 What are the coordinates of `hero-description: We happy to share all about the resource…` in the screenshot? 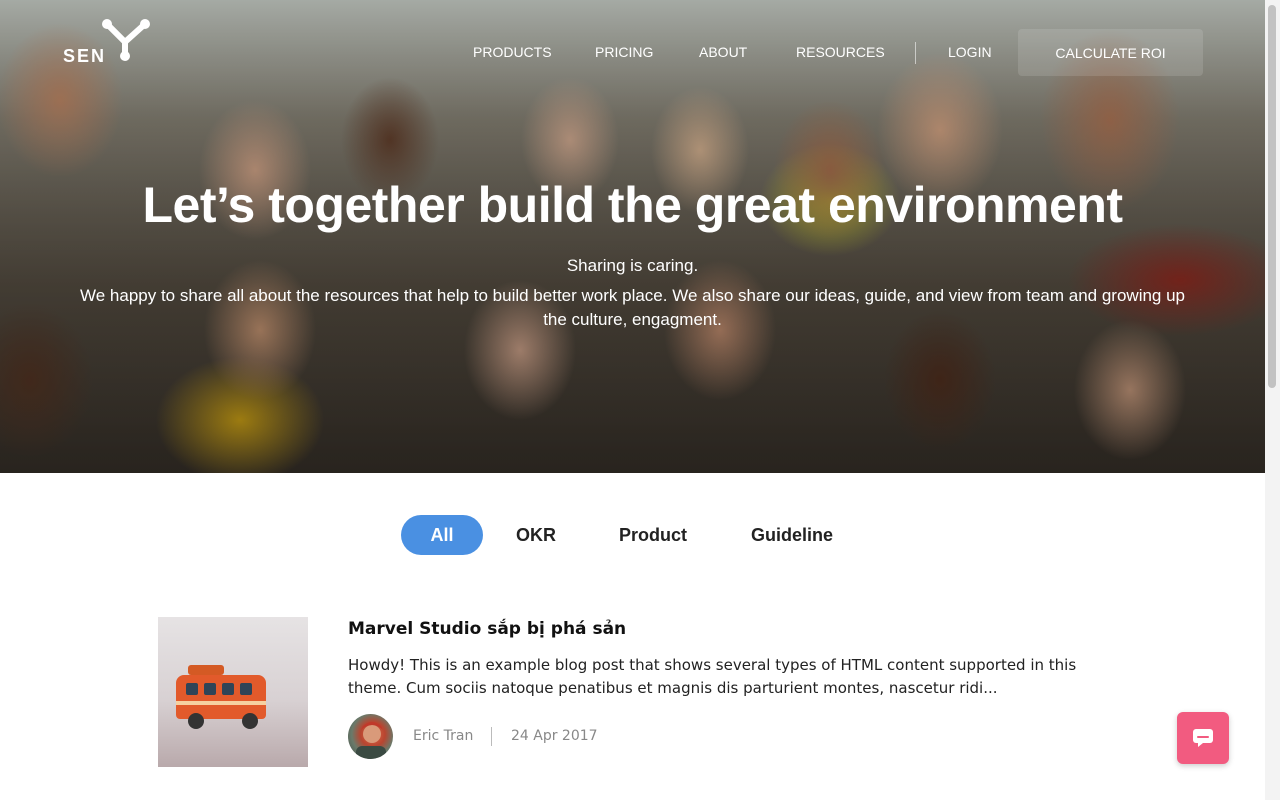 It's located at (633, 307).